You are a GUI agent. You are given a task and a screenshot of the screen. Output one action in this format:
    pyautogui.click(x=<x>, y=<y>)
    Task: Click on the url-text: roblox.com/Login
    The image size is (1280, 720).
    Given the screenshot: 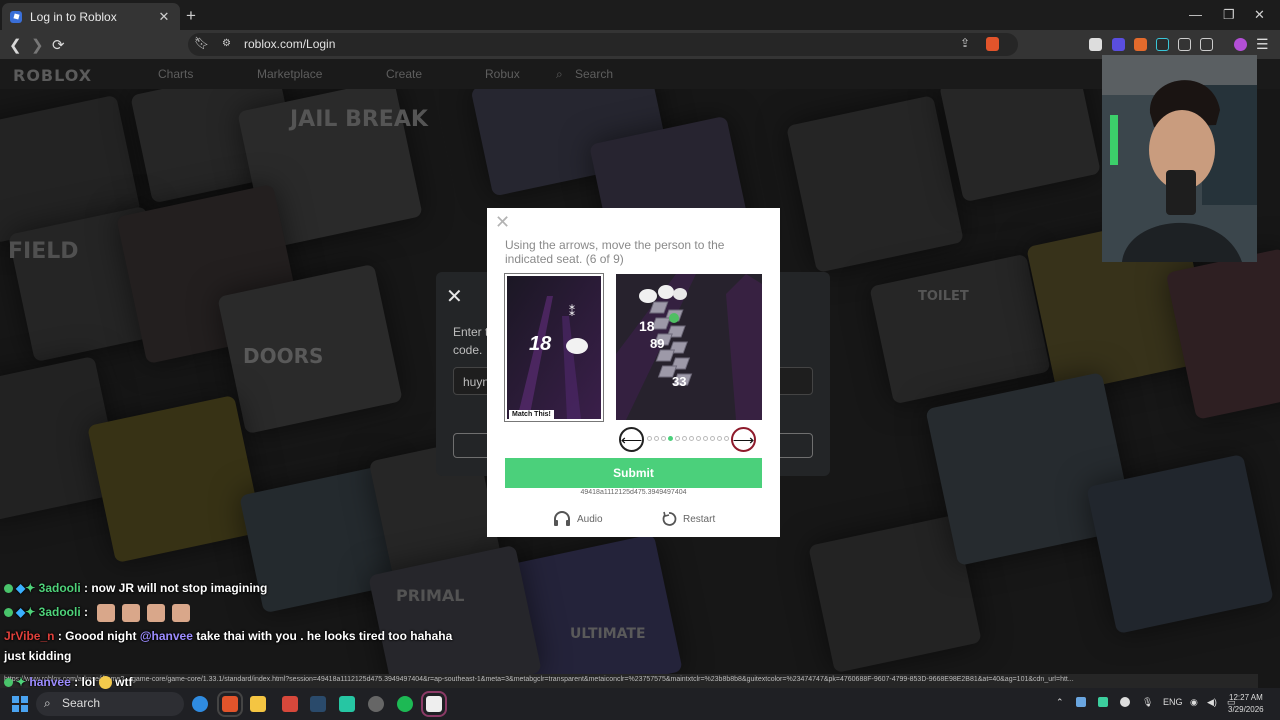 What is the action you would take?
    pyautogui.click(x=289, y=44)
    